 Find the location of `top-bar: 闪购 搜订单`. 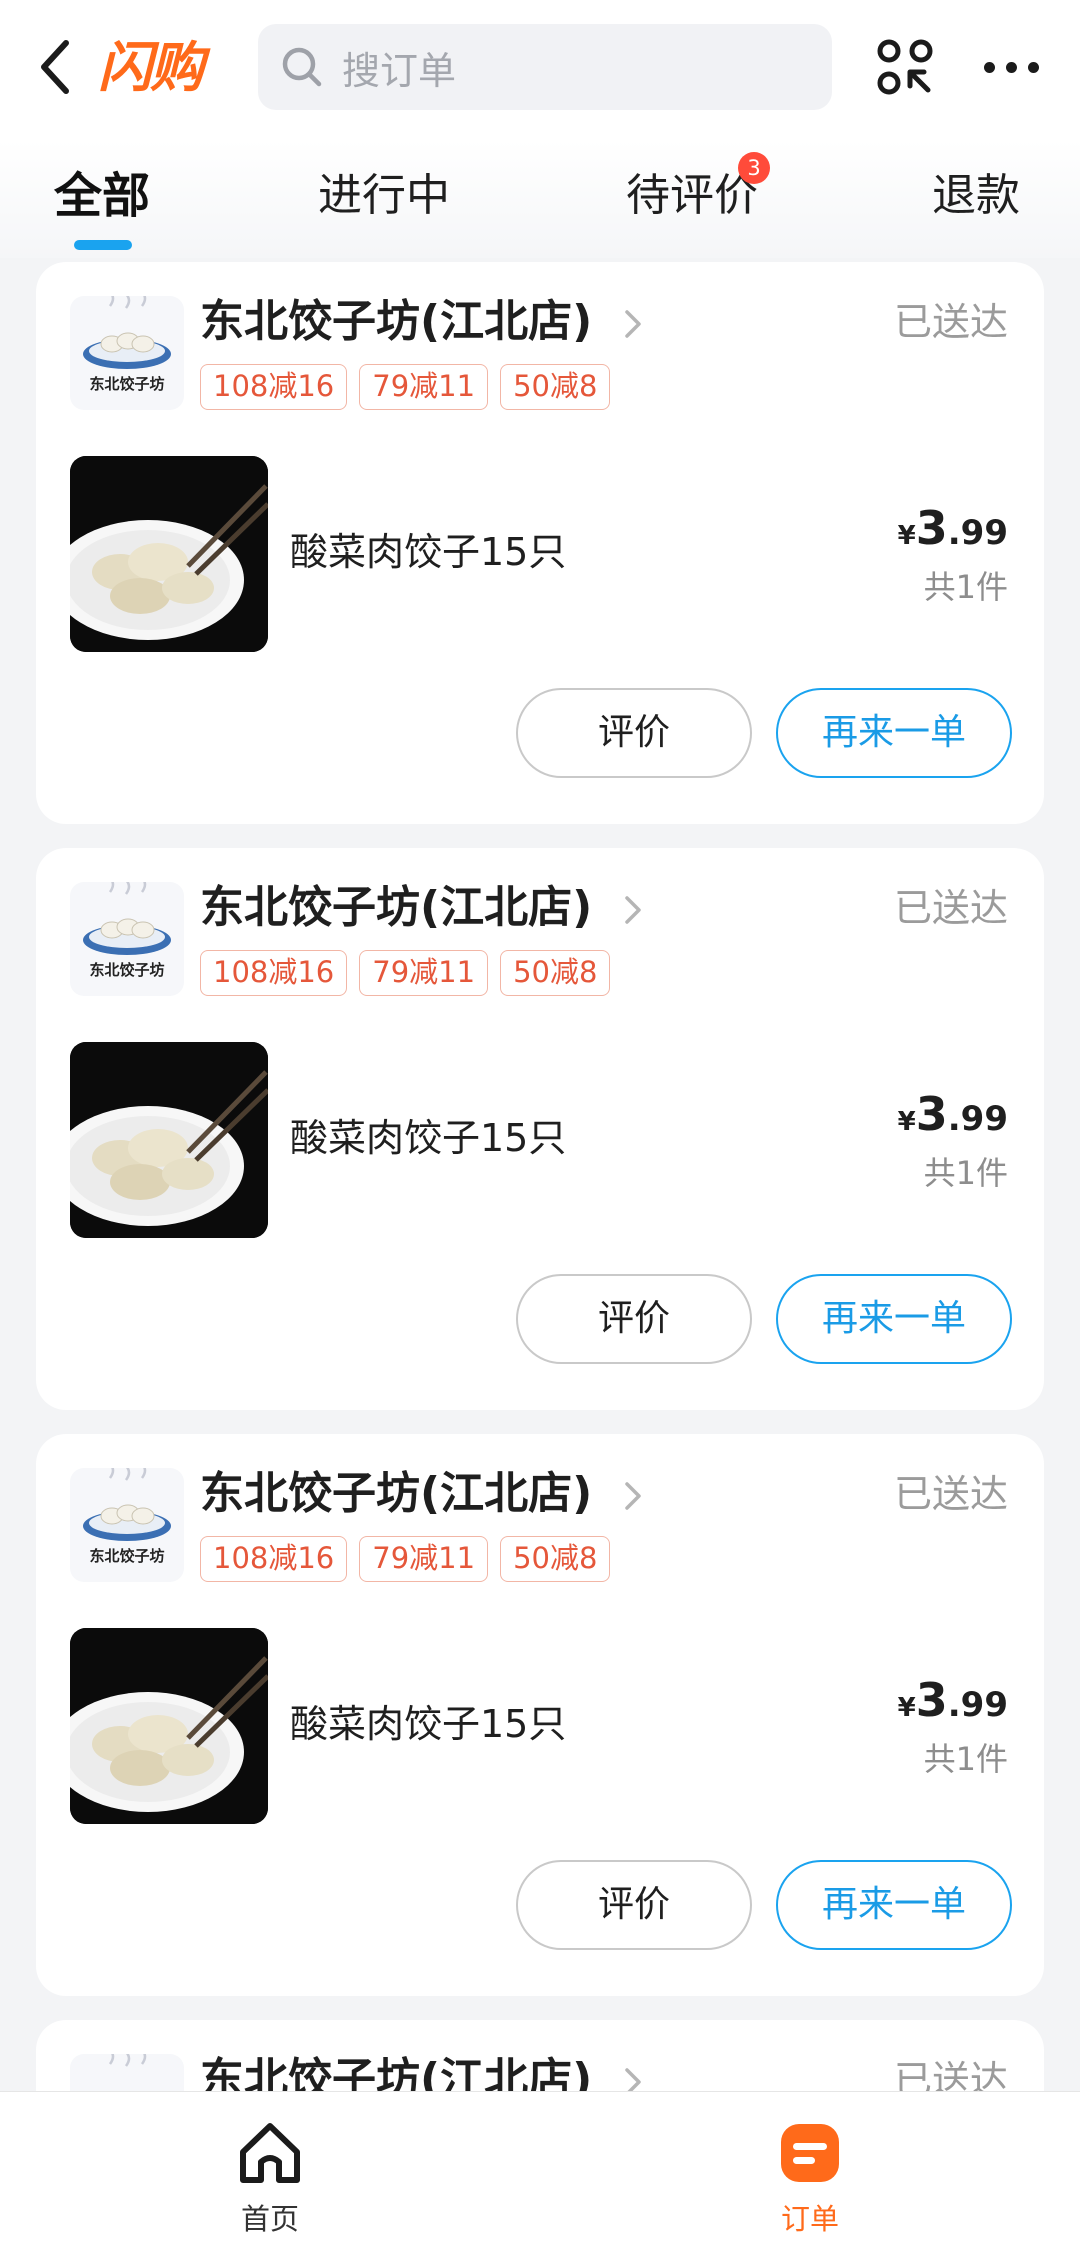

top-bar: 闪购 搜订单 is located at coordinates (540, 70).